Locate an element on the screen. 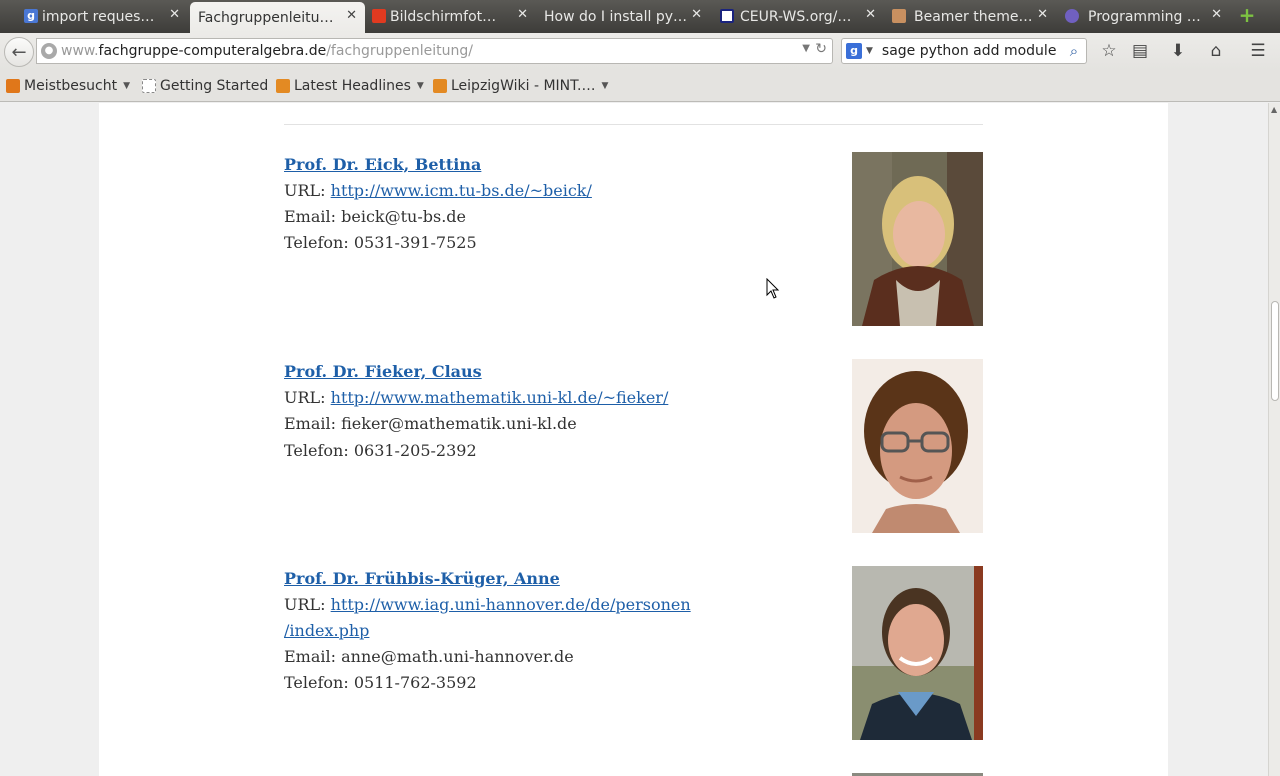 This screenshot has width=1280, height=776. homepage-link-continued: /index.php is located at coordinates (326, 630).